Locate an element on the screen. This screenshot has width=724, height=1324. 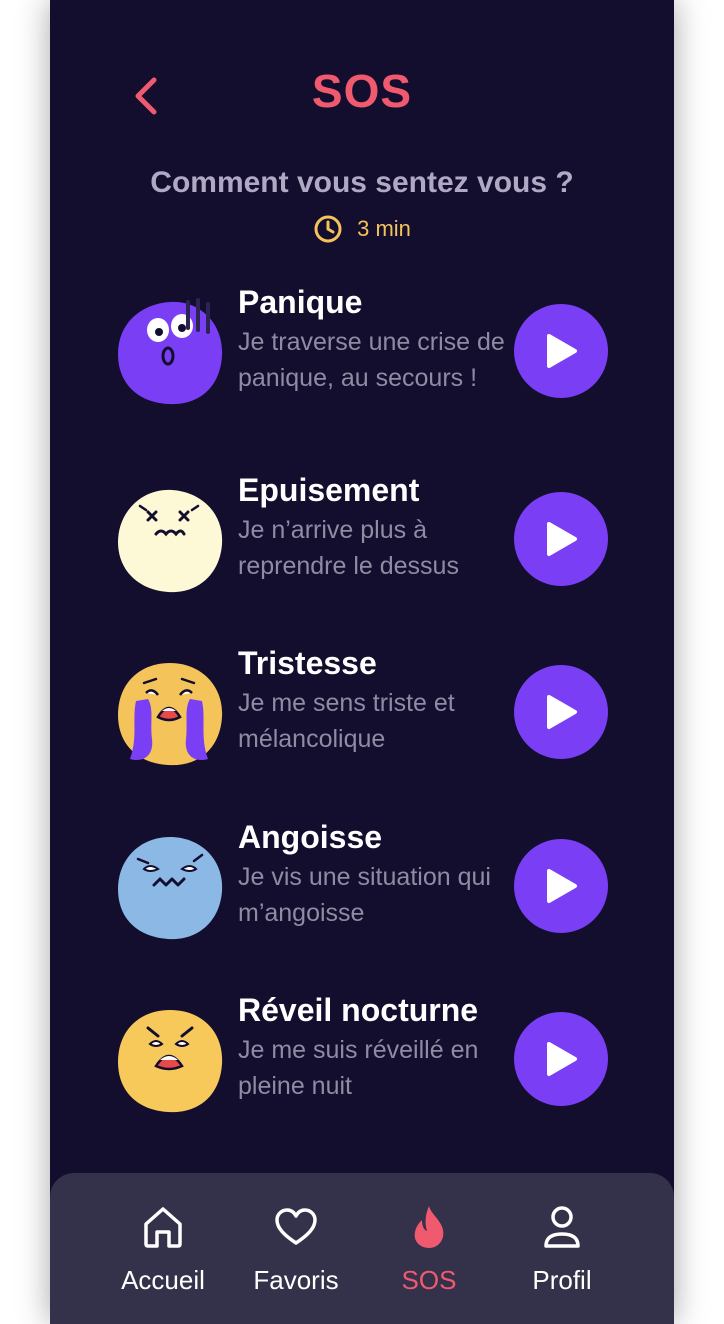
crying-face-icon is located at coordinates (170, 714).